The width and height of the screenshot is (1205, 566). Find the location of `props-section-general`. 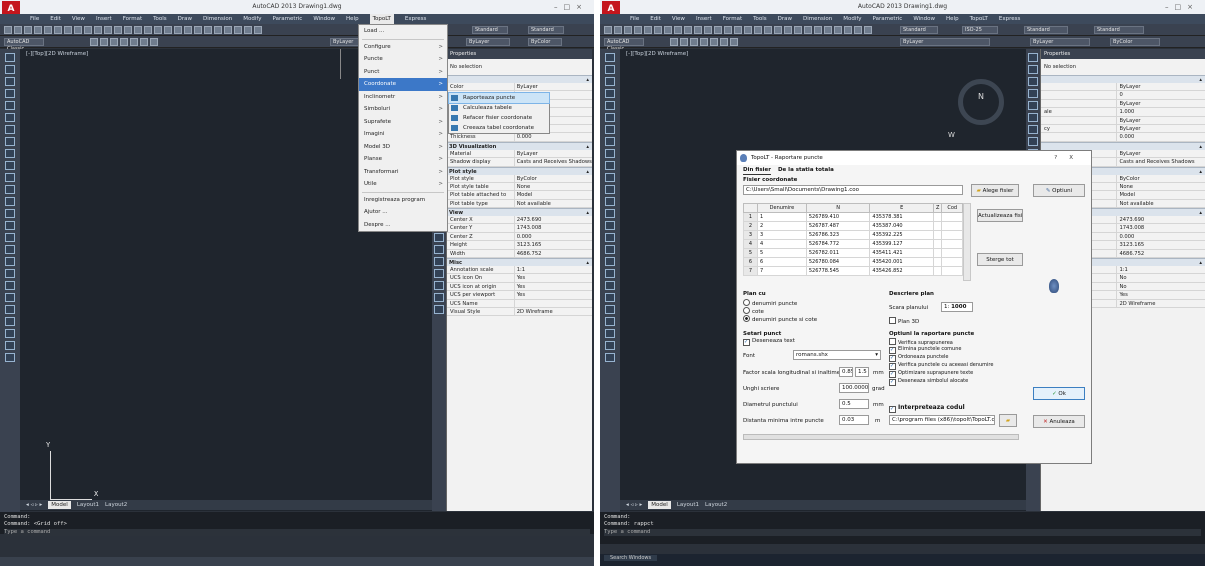

props-section-general is located at coordinates (1123, 79).